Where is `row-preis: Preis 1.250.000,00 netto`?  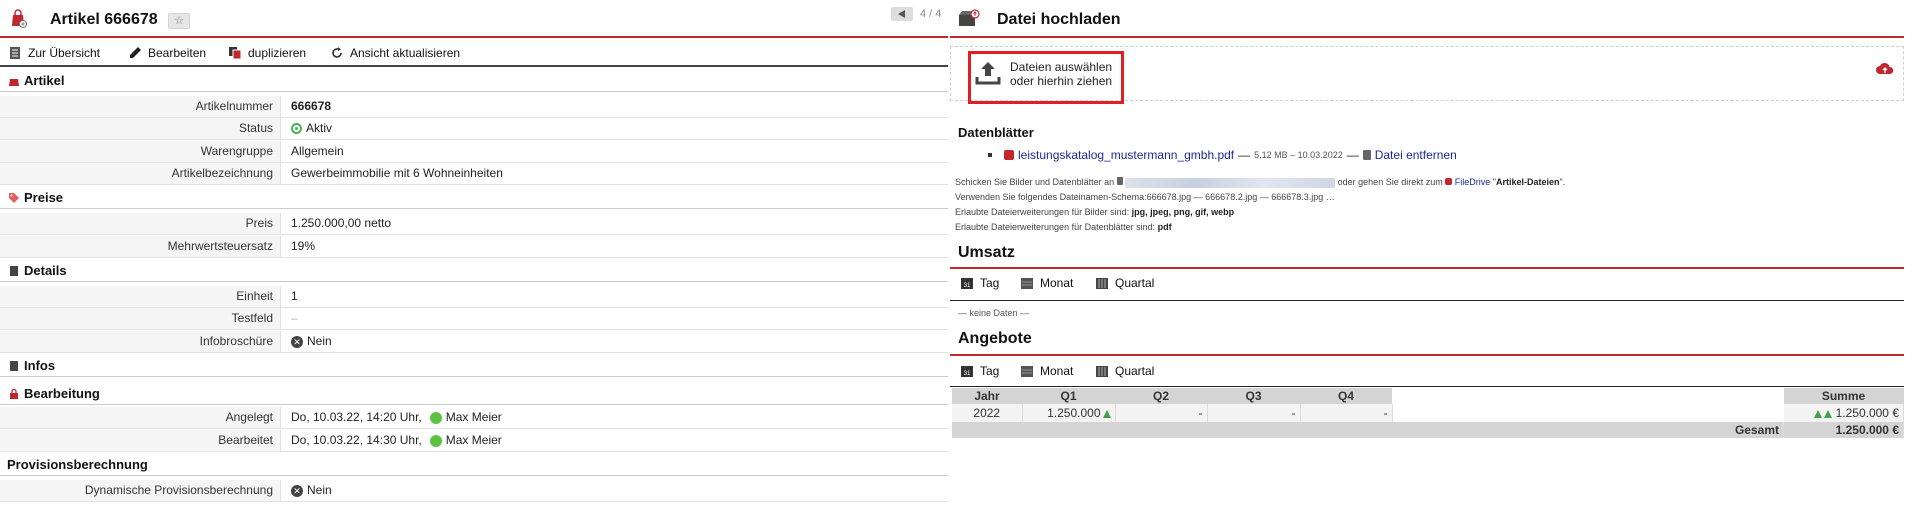 row-preis: Preis 1.250.000,00 netto is located at coordinates (474, 224).